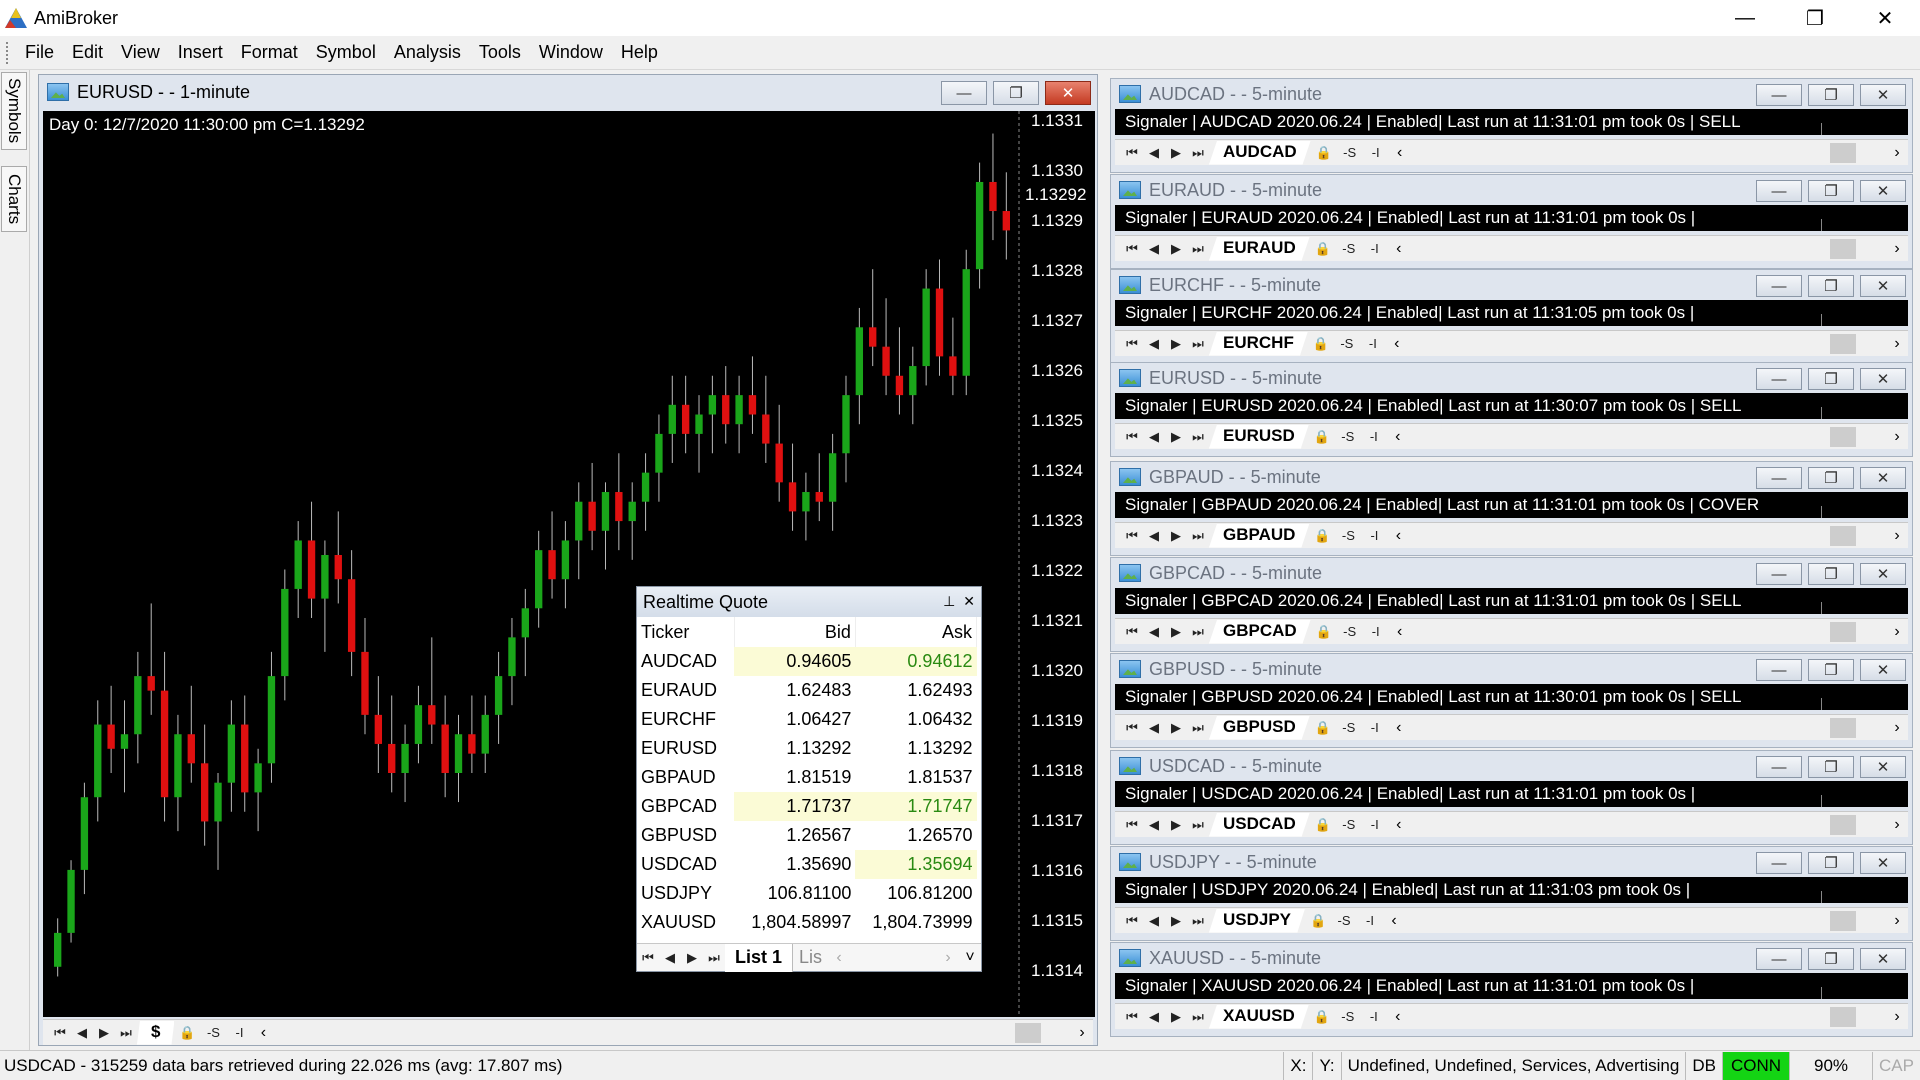  I want to click on quote-row: GBPAUD 1.81519 1.81537, so click(807, 777).